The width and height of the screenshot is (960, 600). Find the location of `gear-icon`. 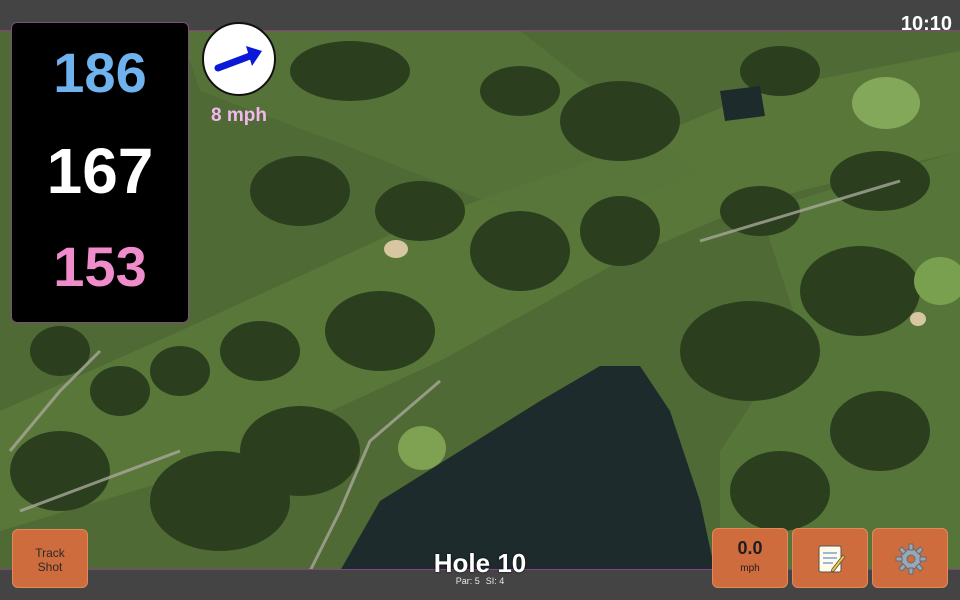

gear-icon is located at coordinates (911, 559).